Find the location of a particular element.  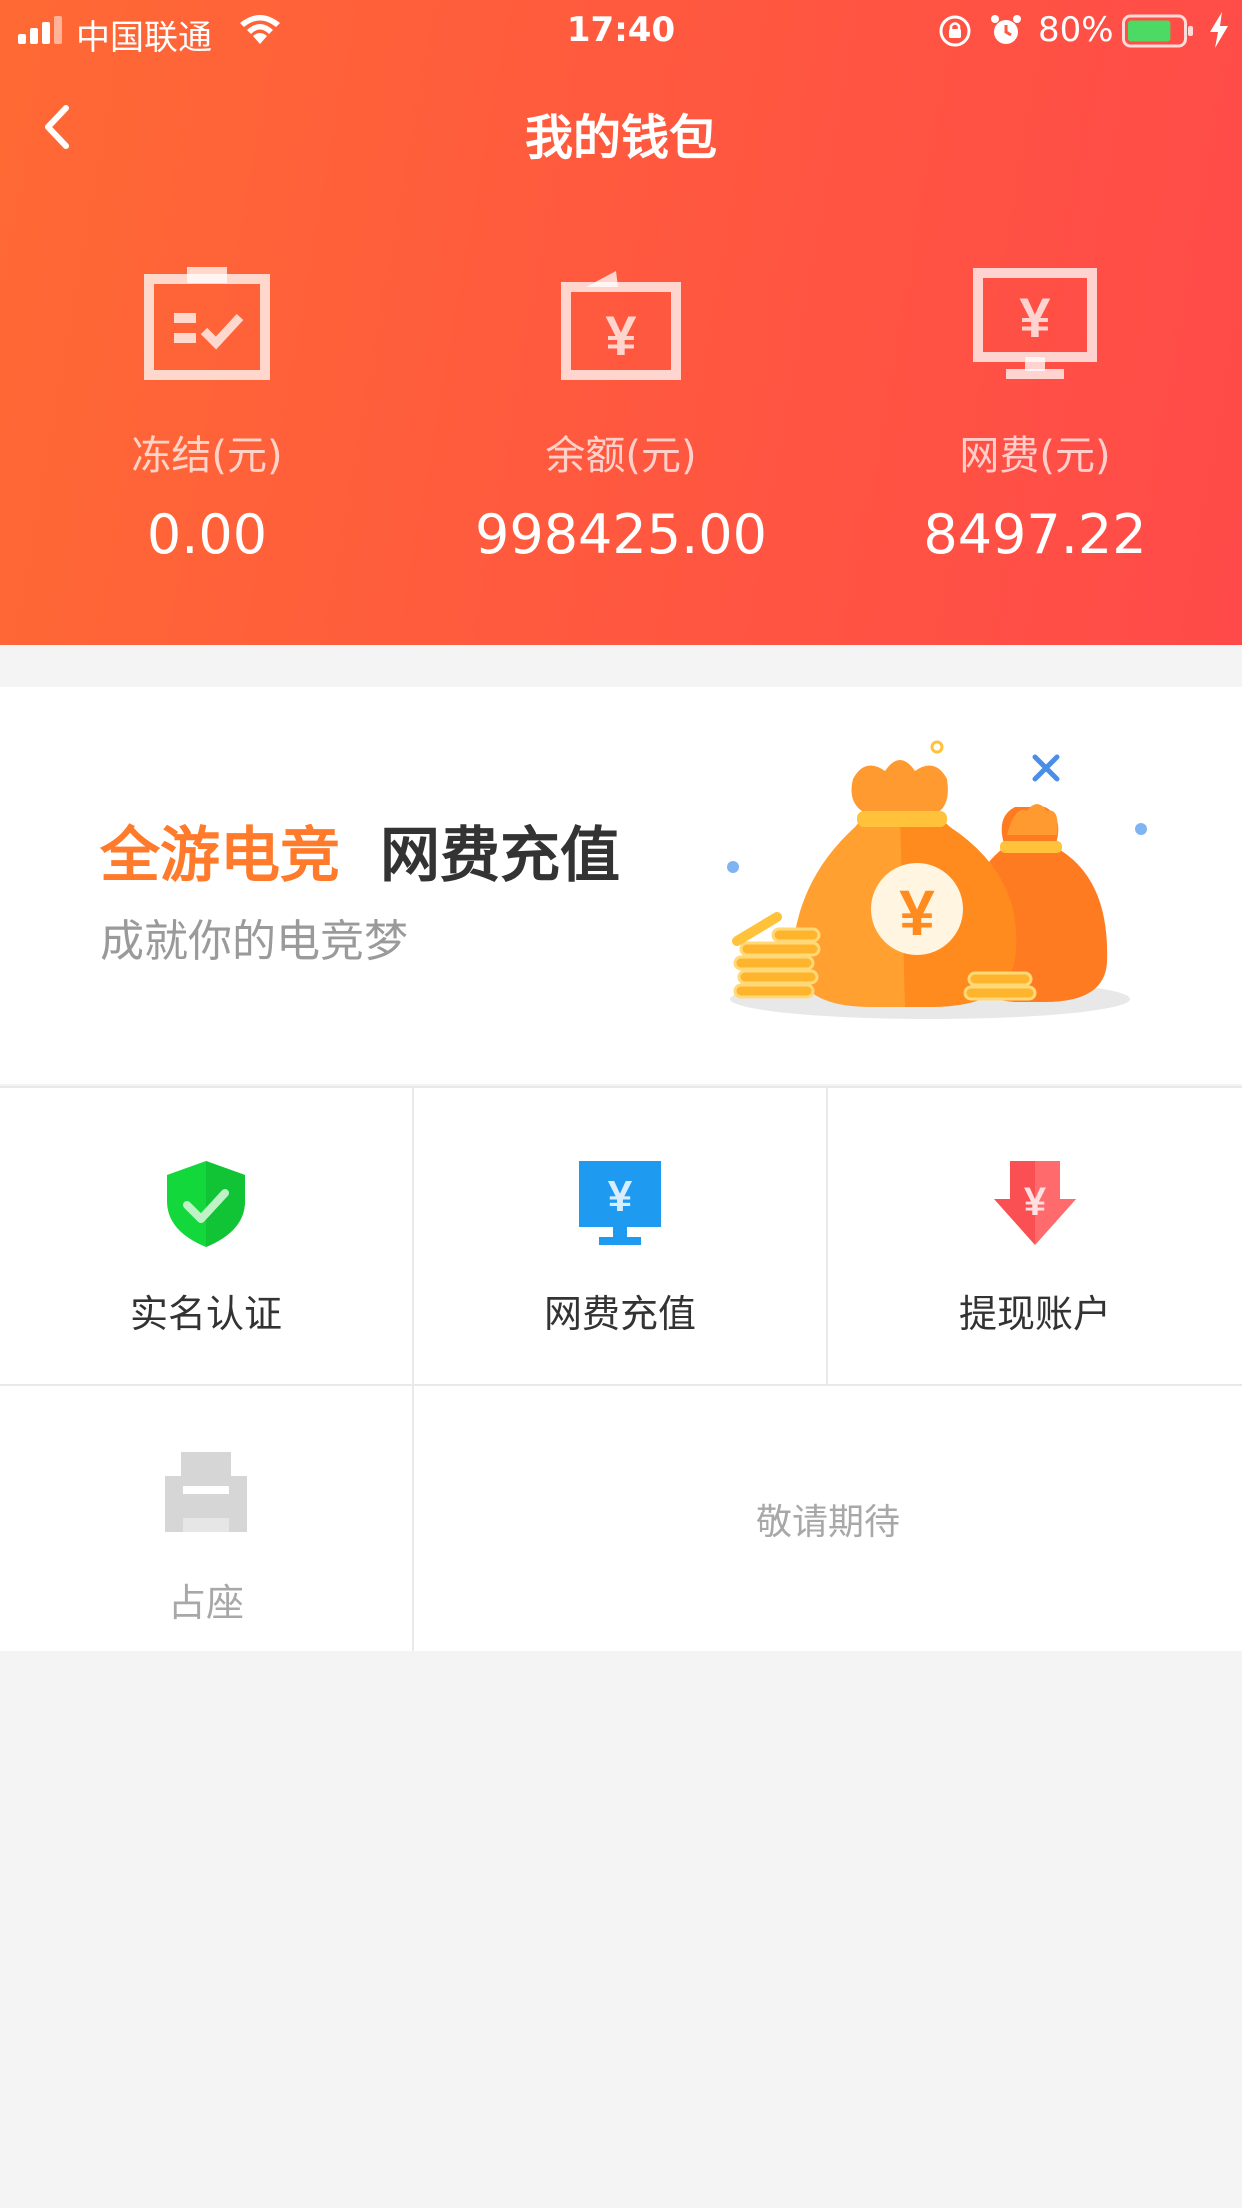

shield-check-icon is located at coordinates (206, 1204).